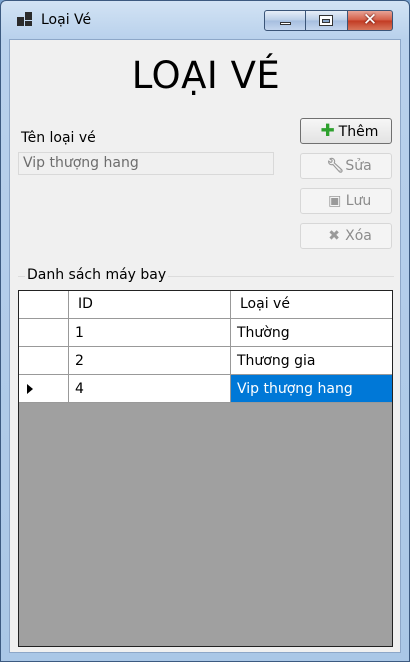 This screenshot has width=410, height=662. I want to click on luu-button: ▣ Lưu, so click(346, 201).